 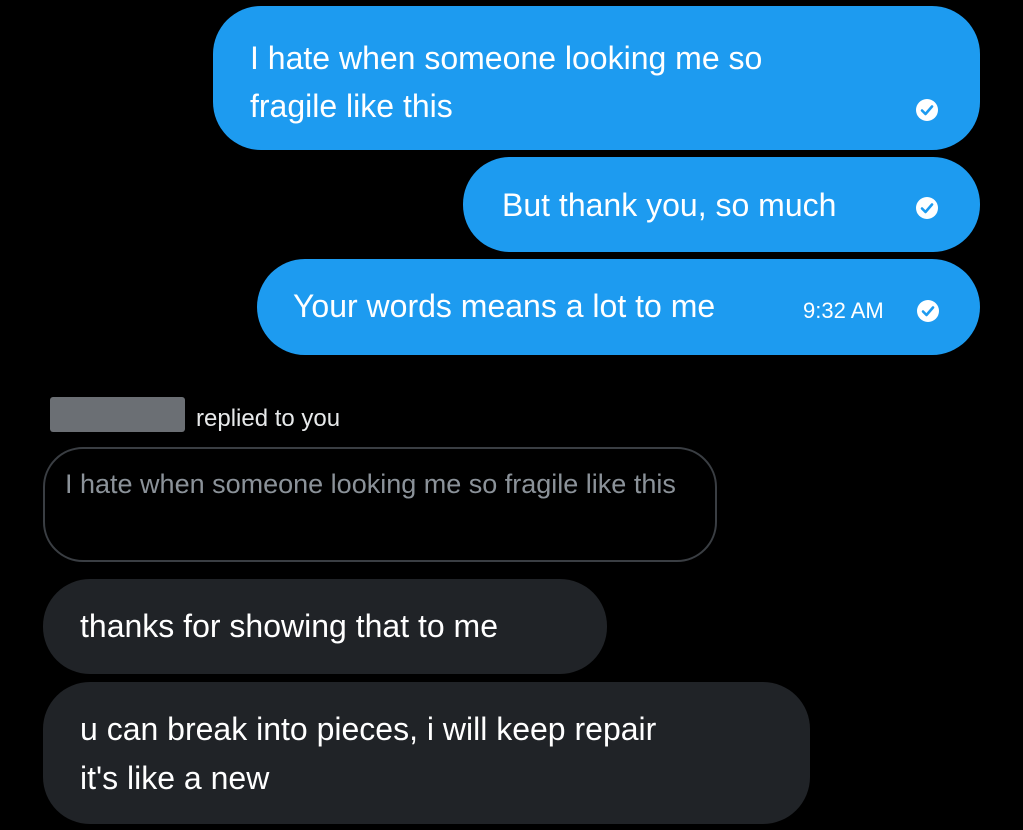 I want to click on reply-label: replied to you, so click(x=268, y=418).